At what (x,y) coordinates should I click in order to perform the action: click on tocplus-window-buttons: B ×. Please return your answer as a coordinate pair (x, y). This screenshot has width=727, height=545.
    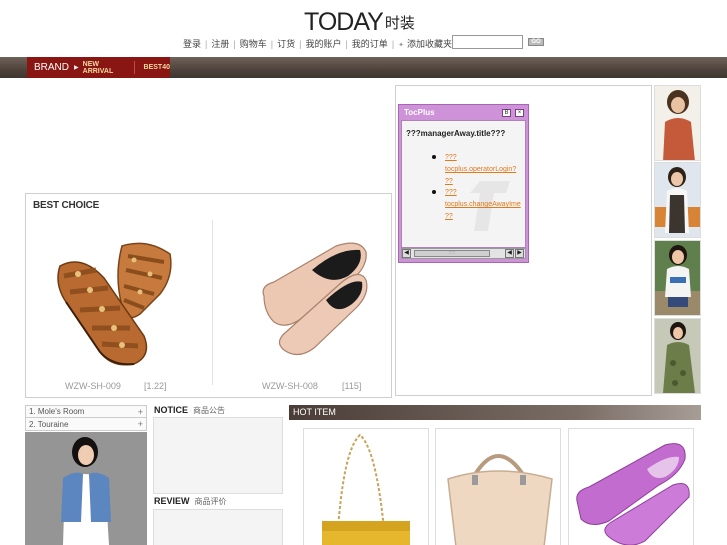
    Looking at the image, I should click on (513, 113).